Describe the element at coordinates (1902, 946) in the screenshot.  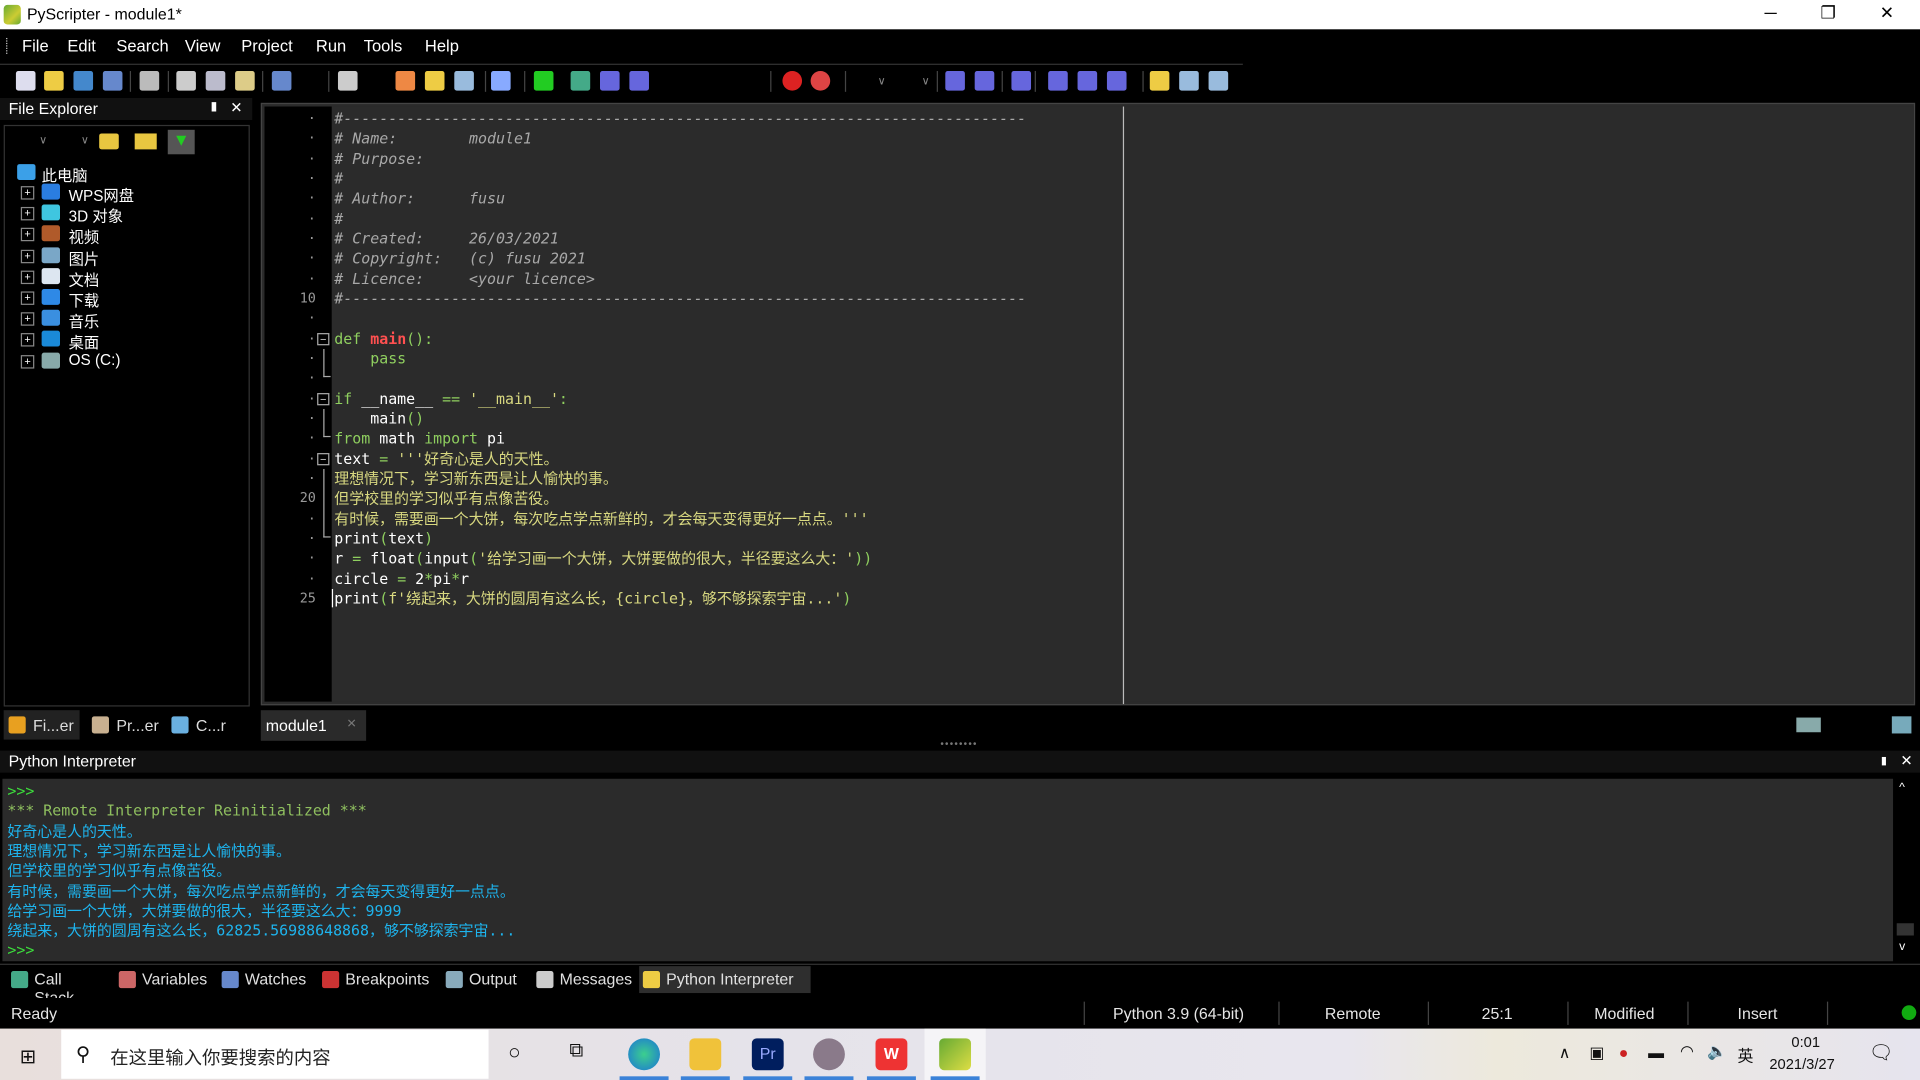
I see `scroll-down-icon: v` at that location.